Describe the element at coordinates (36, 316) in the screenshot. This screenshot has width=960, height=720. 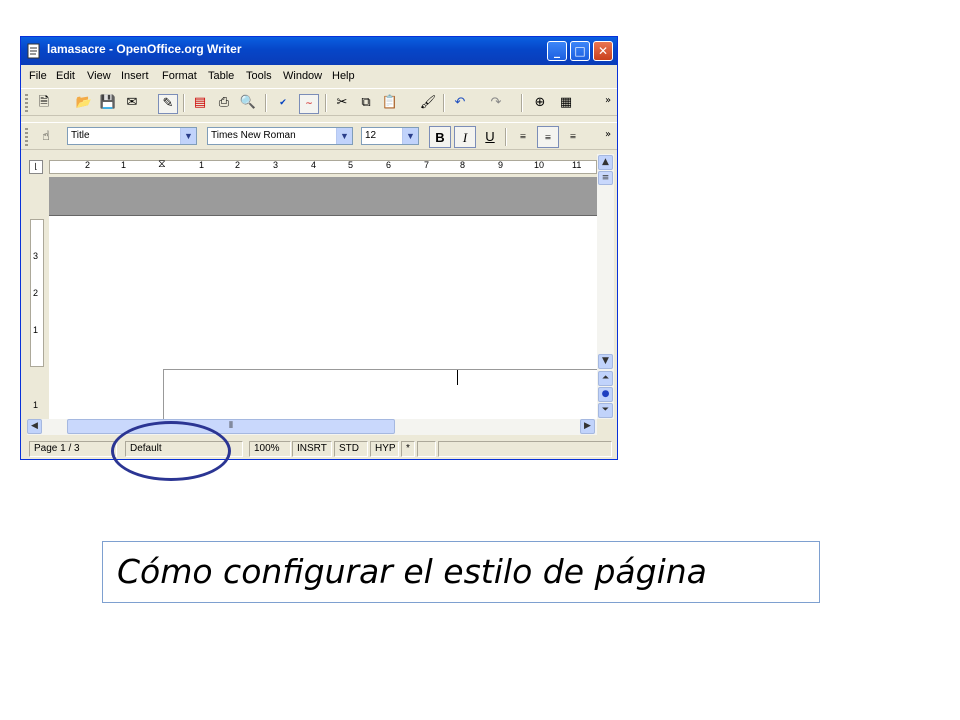
I see `vertical-ruler: 3 2 1 1` at that location.